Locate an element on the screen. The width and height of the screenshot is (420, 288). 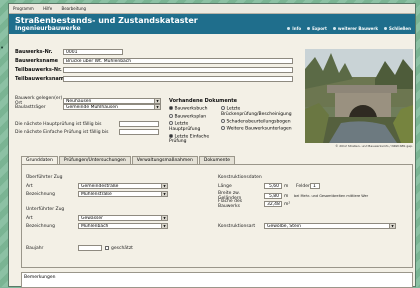
info-button: Info is located at coordinates (294, 28).